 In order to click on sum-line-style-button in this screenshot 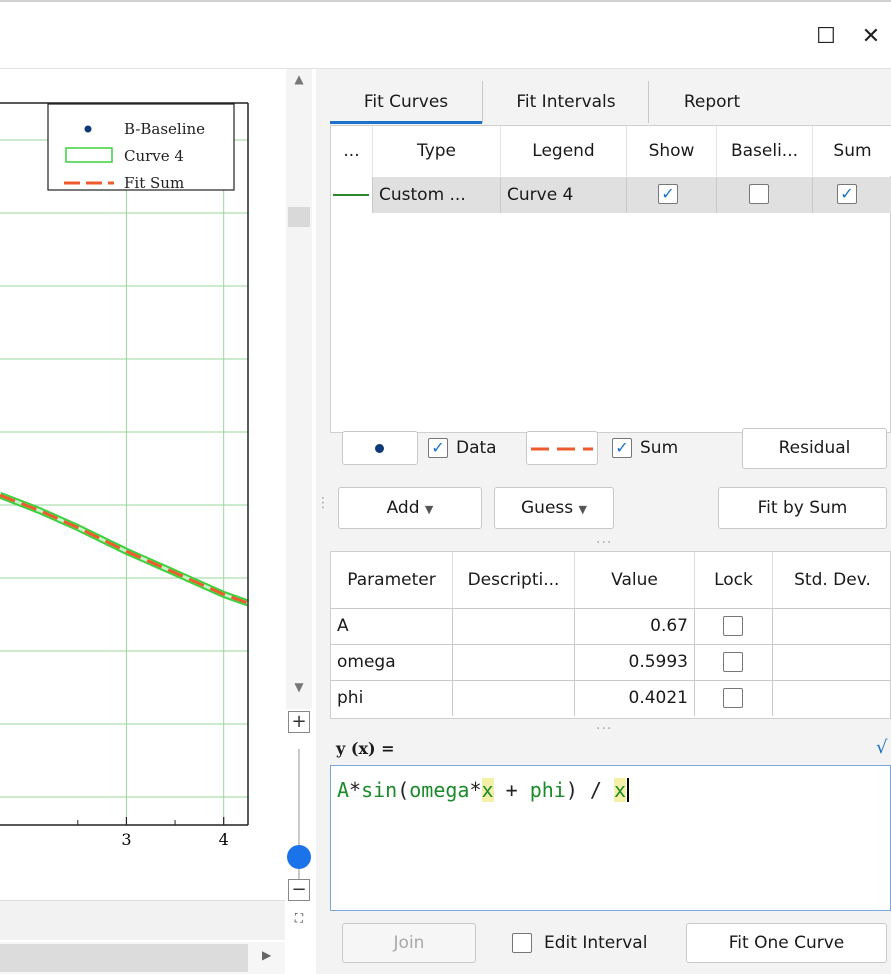, I will do `click(562, 448)`.